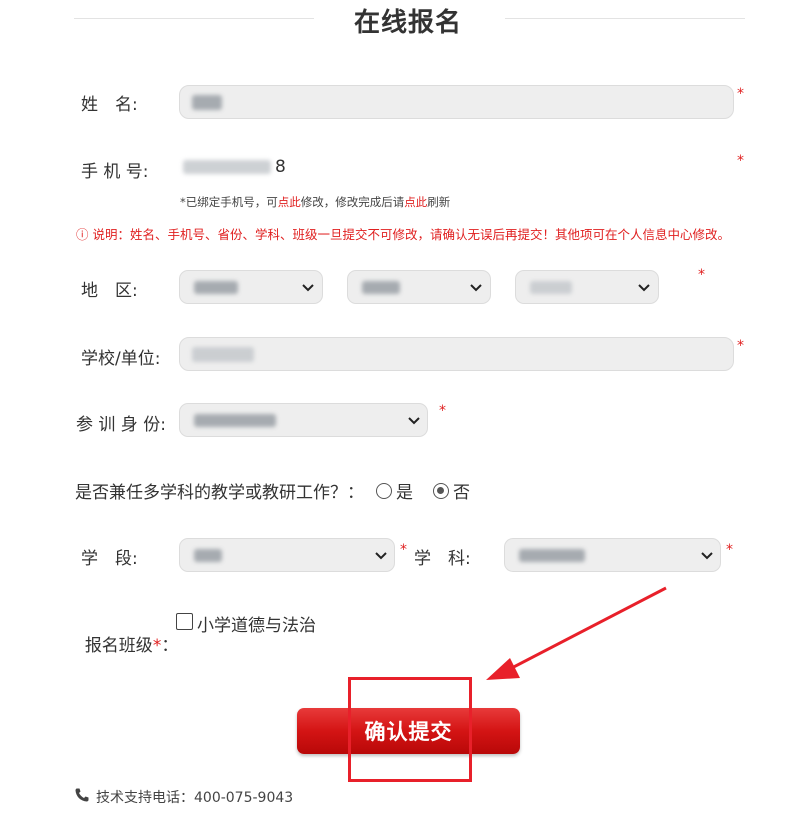 The image size is (800, 825). Describe the element at coordinates (121, 425) in the screenshot. I see `role-label: 参 训 身 份:` at that location.